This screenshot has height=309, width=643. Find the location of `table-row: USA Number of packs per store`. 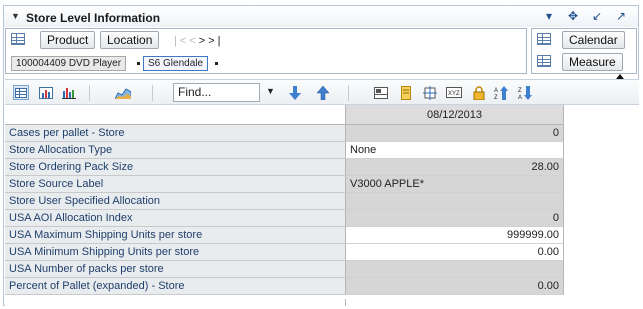

table-row: USA Number of packs per store is located at coordinates (284, 269).